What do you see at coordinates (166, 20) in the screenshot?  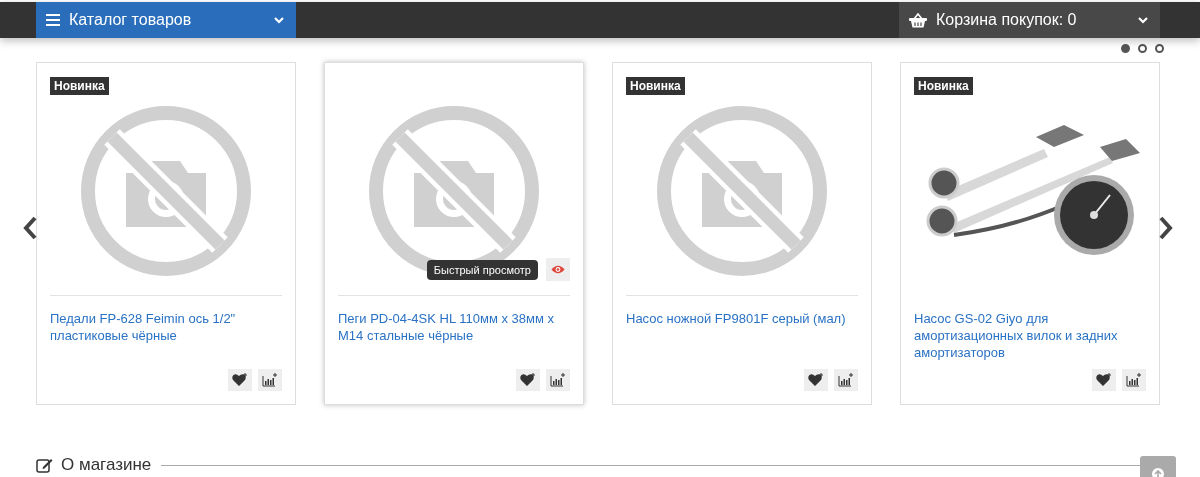 I see `catalog-button: Каталог товаров` at bounding box center [166, 20].